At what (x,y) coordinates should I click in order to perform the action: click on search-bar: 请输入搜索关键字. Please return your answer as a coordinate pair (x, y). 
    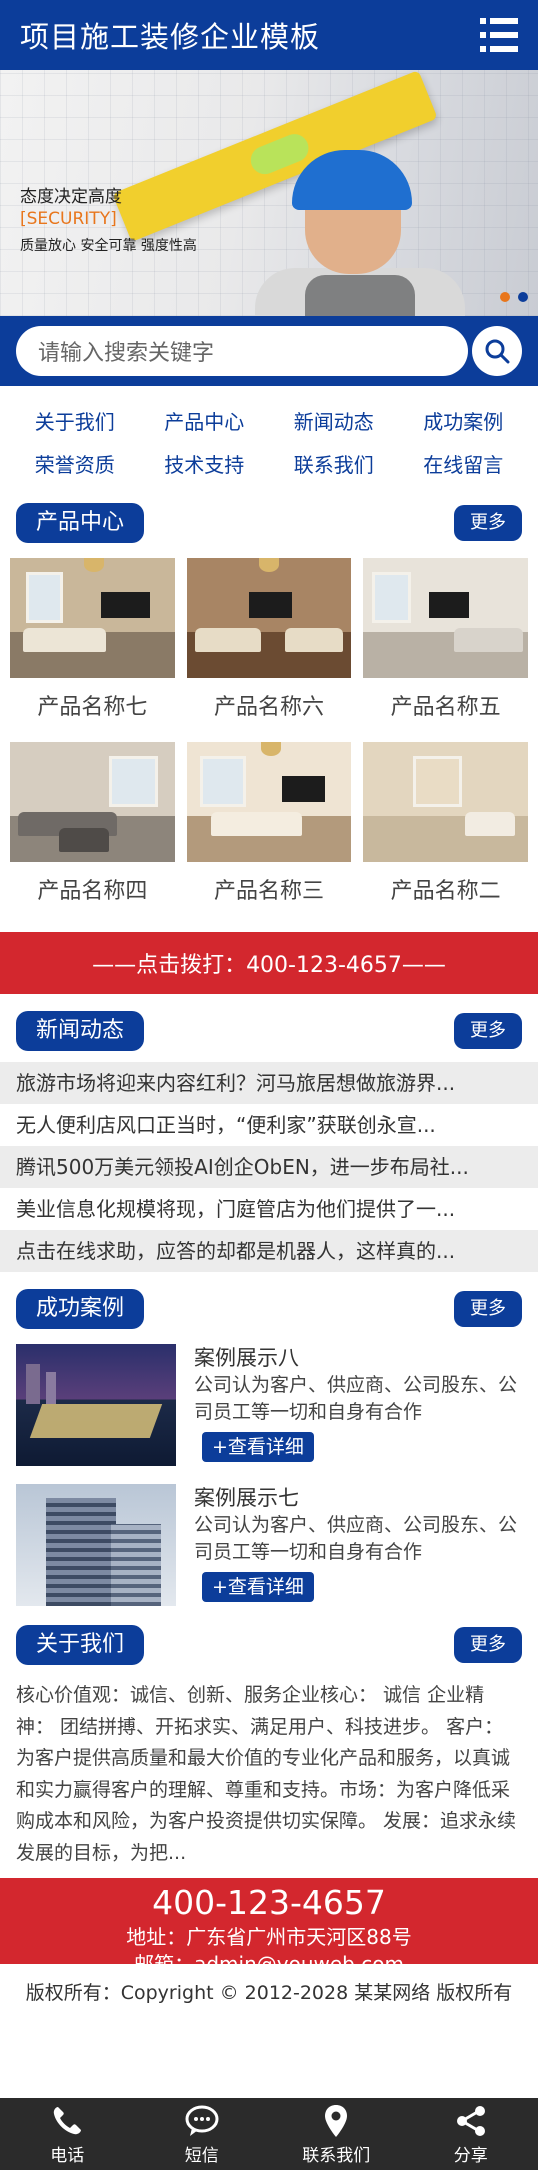
    Looking at the image, I should click on (269, 351).